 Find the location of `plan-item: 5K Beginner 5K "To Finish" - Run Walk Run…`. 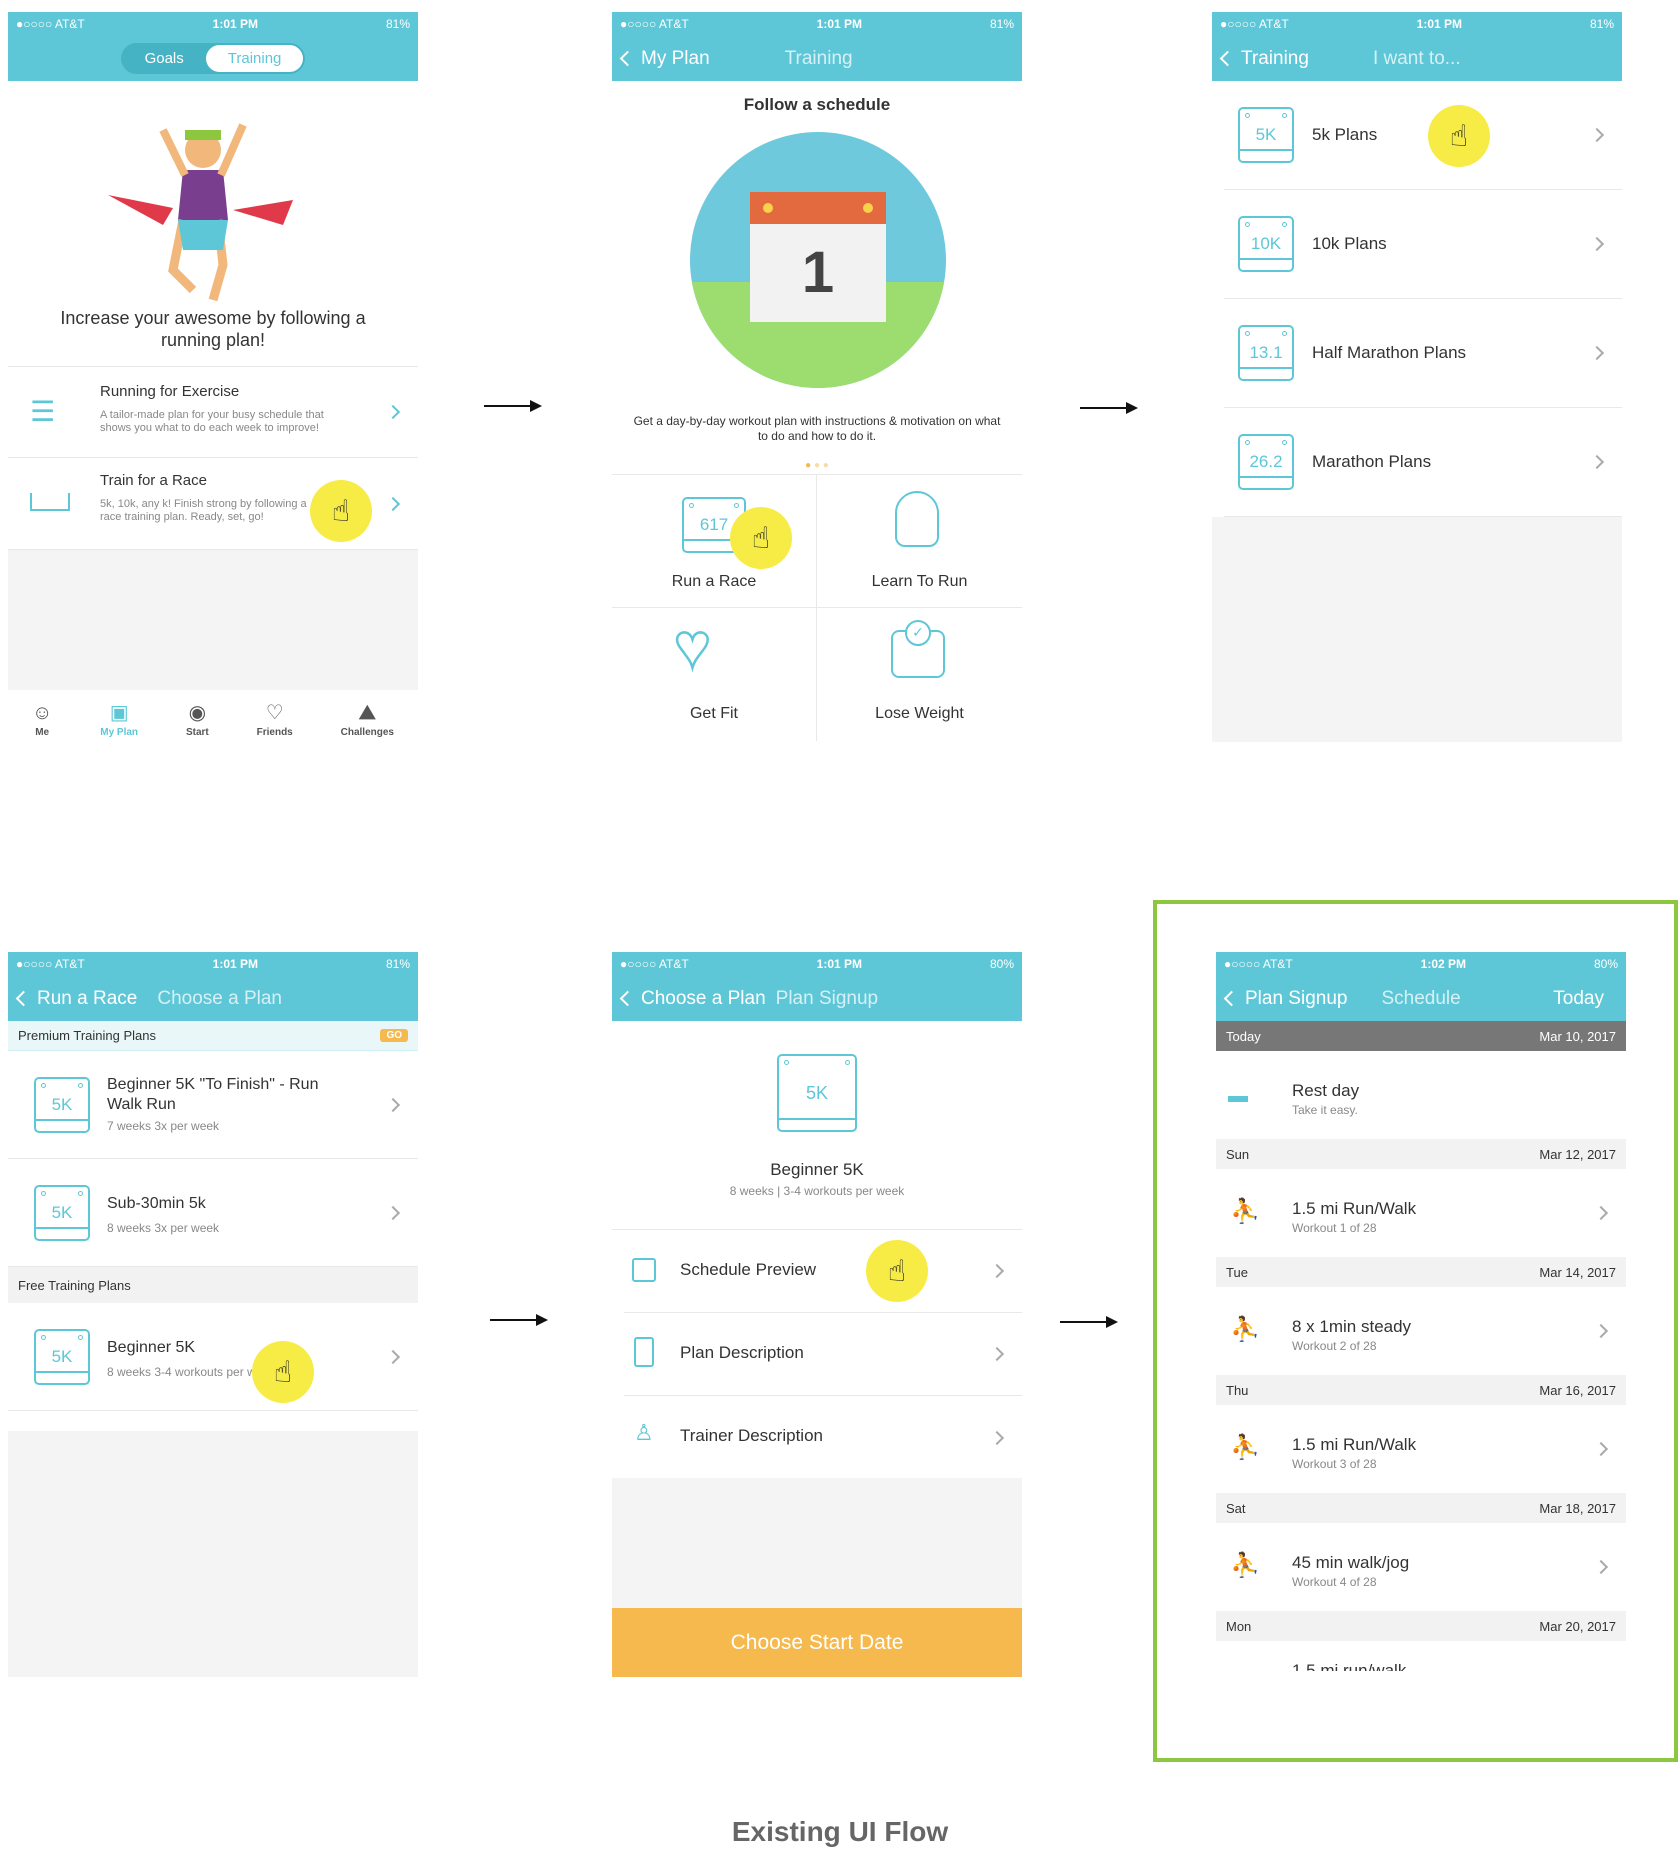

plan-item: 5K Beginner 5K "To Finish" - Run Walk Run… is located at coordinates (213, 1105).